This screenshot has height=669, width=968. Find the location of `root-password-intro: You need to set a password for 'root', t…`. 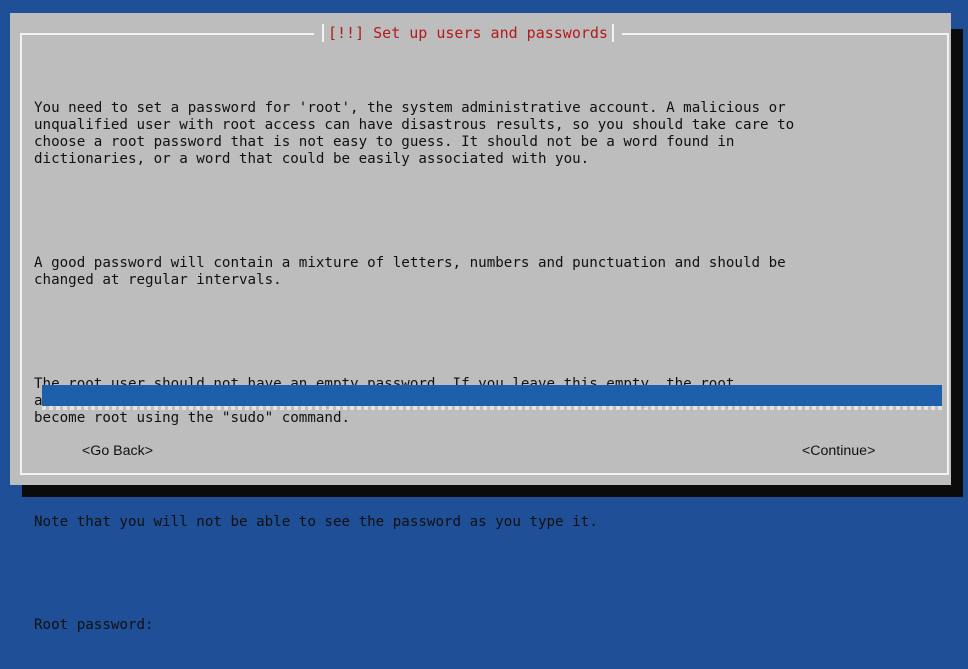

root-password-intro: You need to set a password for 'root', t… is located at coordinates (414, 133).